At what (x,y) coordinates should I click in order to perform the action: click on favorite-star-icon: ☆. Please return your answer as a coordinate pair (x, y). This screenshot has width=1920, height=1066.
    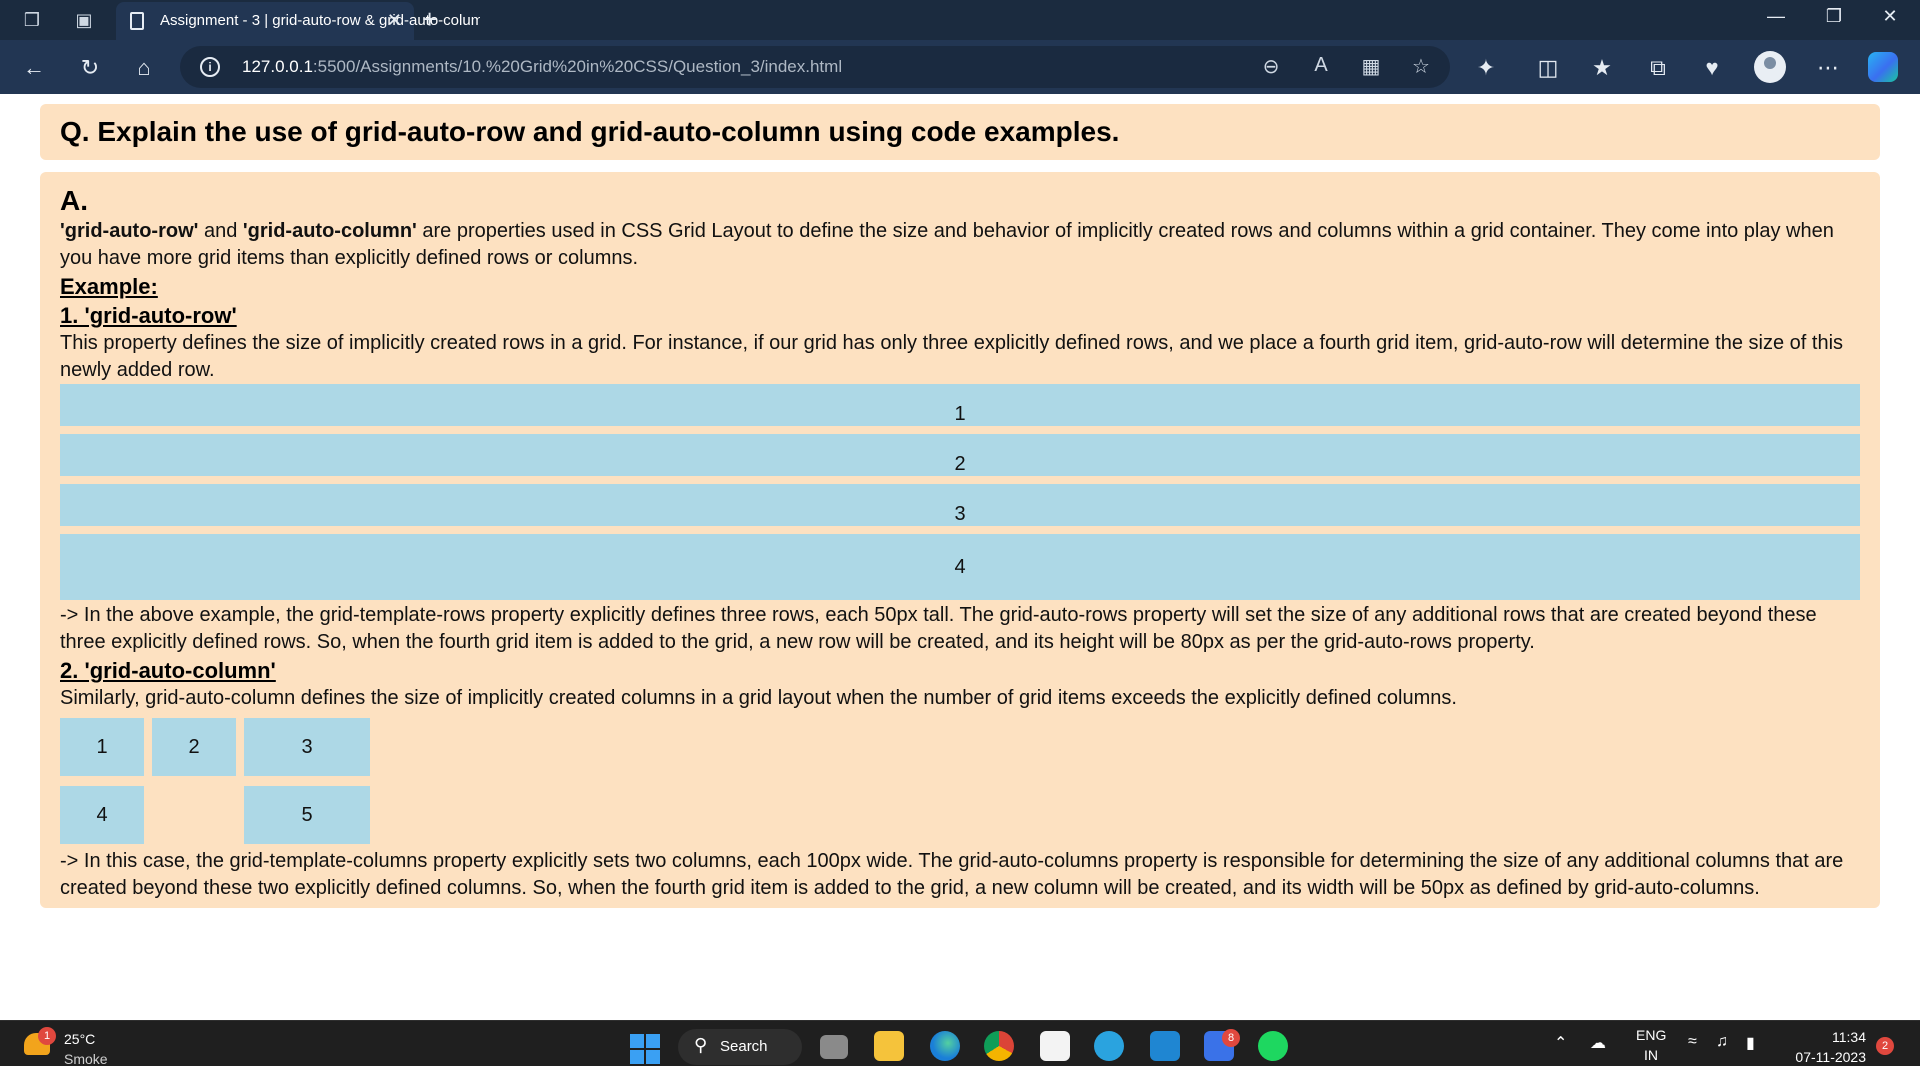
    Looking at the image, I should click on (1421, 66).